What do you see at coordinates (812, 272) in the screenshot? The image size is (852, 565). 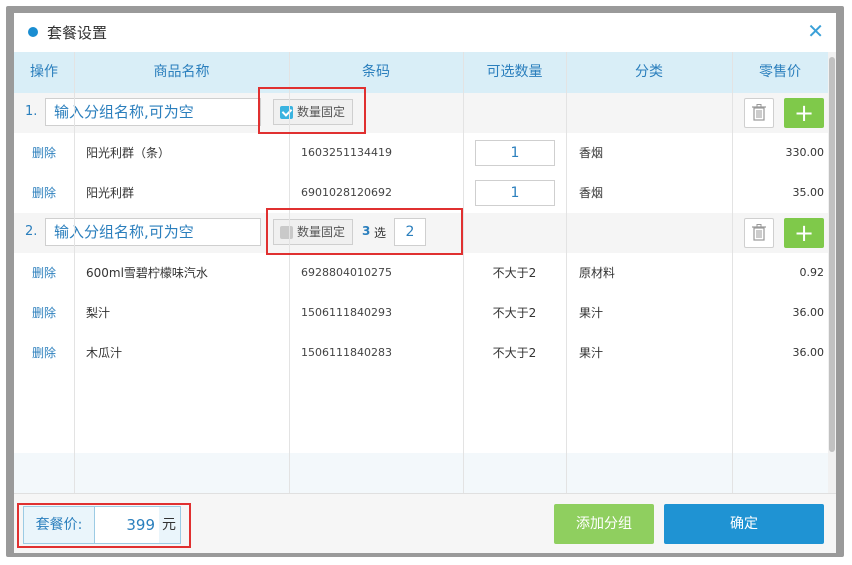 I see `retail-price: 0.92` at bounding box center [812, 272].